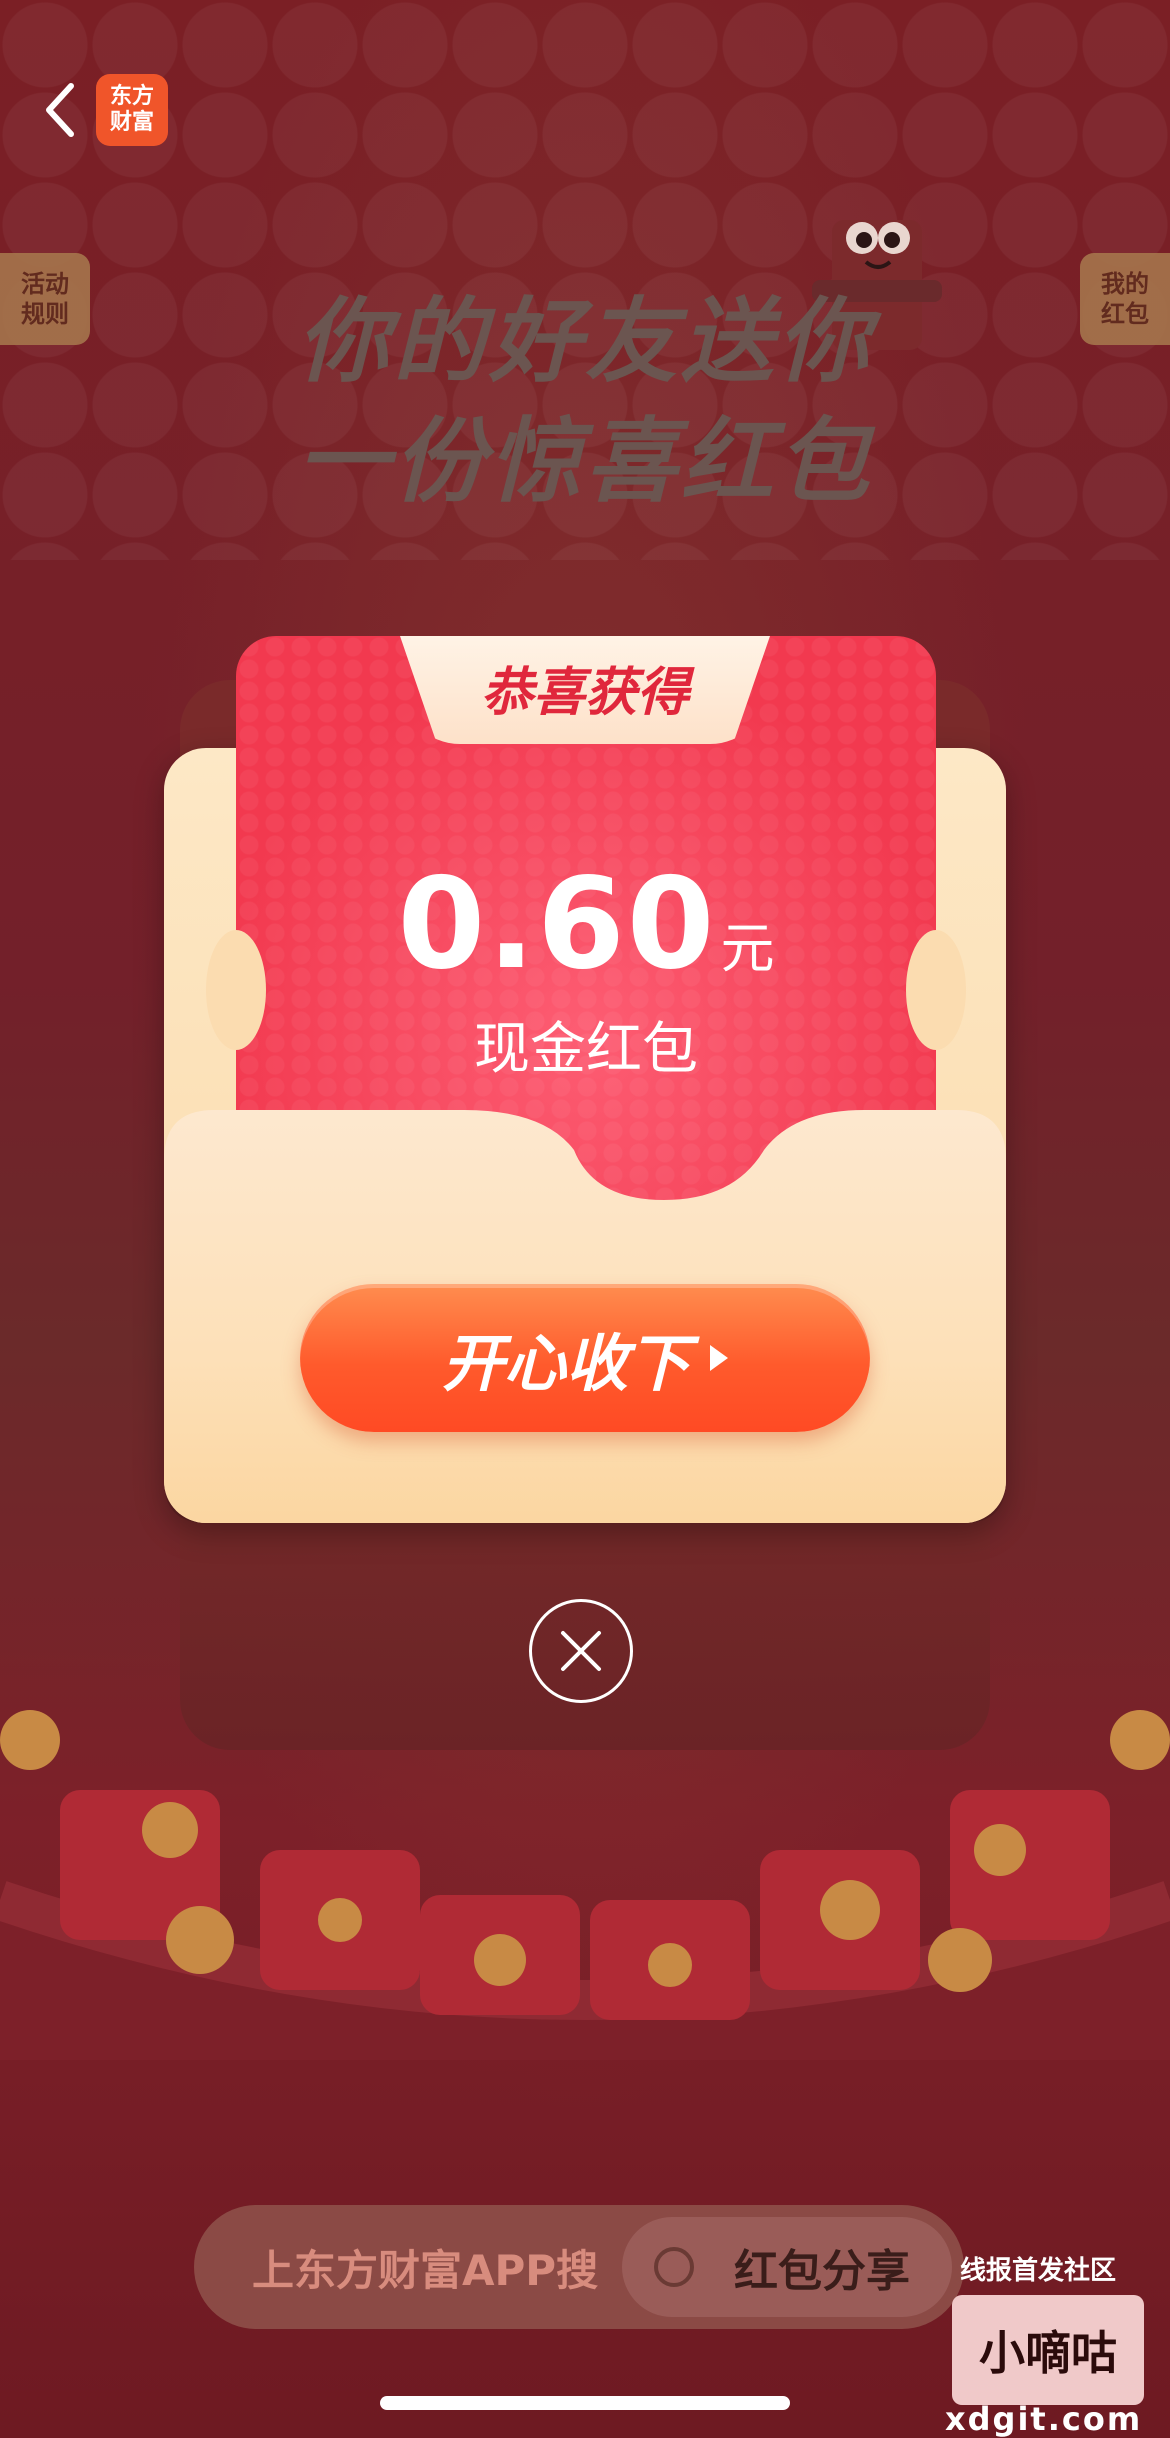 The width and height of the screenshot is (1170, 2438). I want to click on chevron-left-icon, so click(60, 110).